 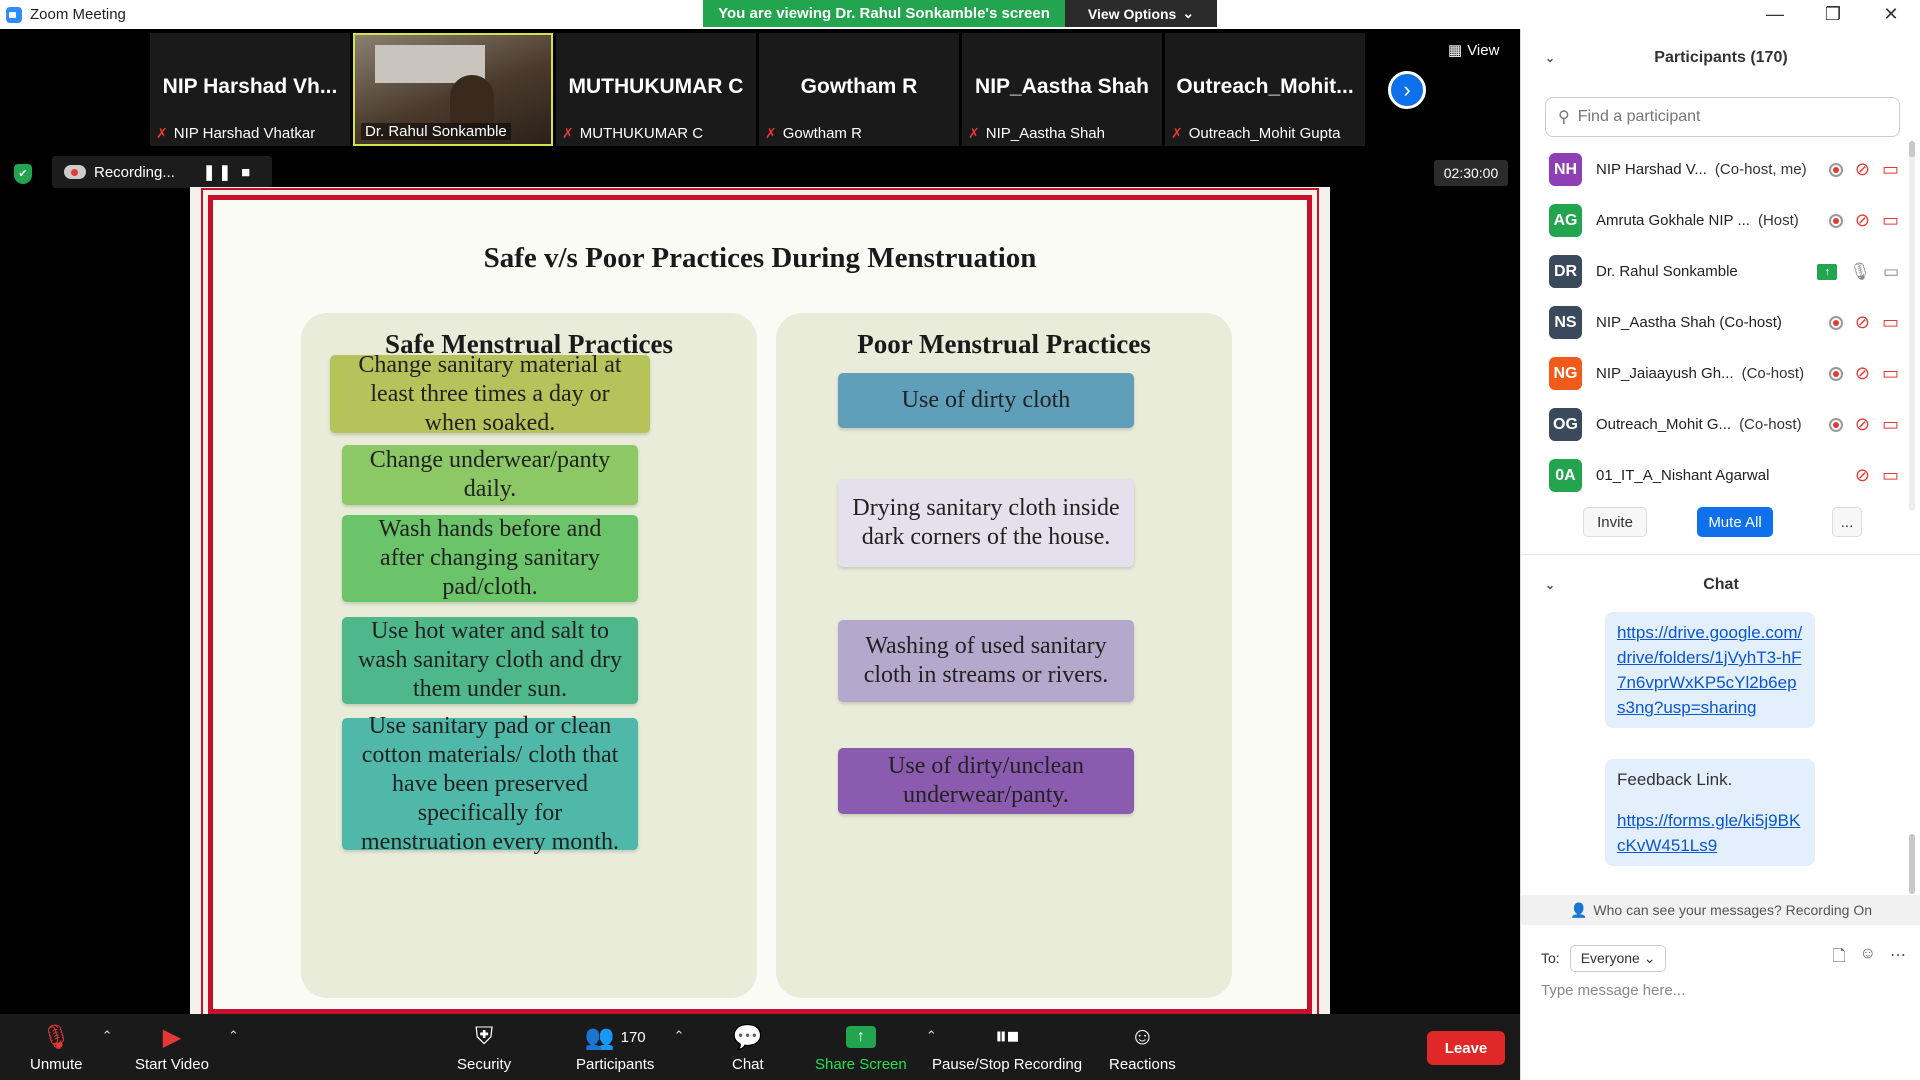 What do you see at coordinates (641, 133) in the screenshot?
I see `tile-name: MUTHUKUMAR C` at bounding box center [641, 133].